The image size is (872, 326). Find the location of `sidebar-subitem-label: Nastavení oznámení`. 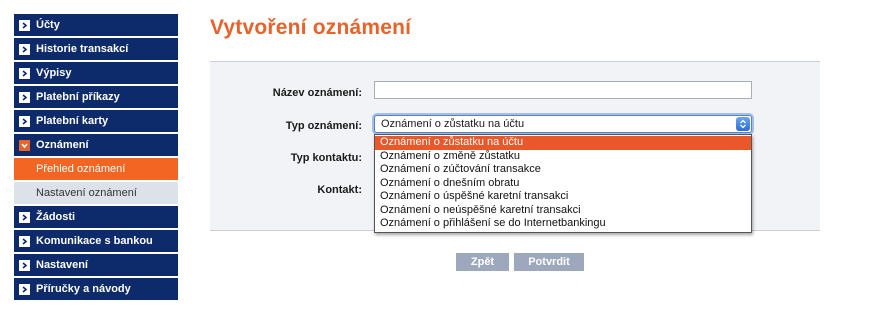

sidebar-subitem-label: Nastavení oznámení is located at coordinates (86, 193).